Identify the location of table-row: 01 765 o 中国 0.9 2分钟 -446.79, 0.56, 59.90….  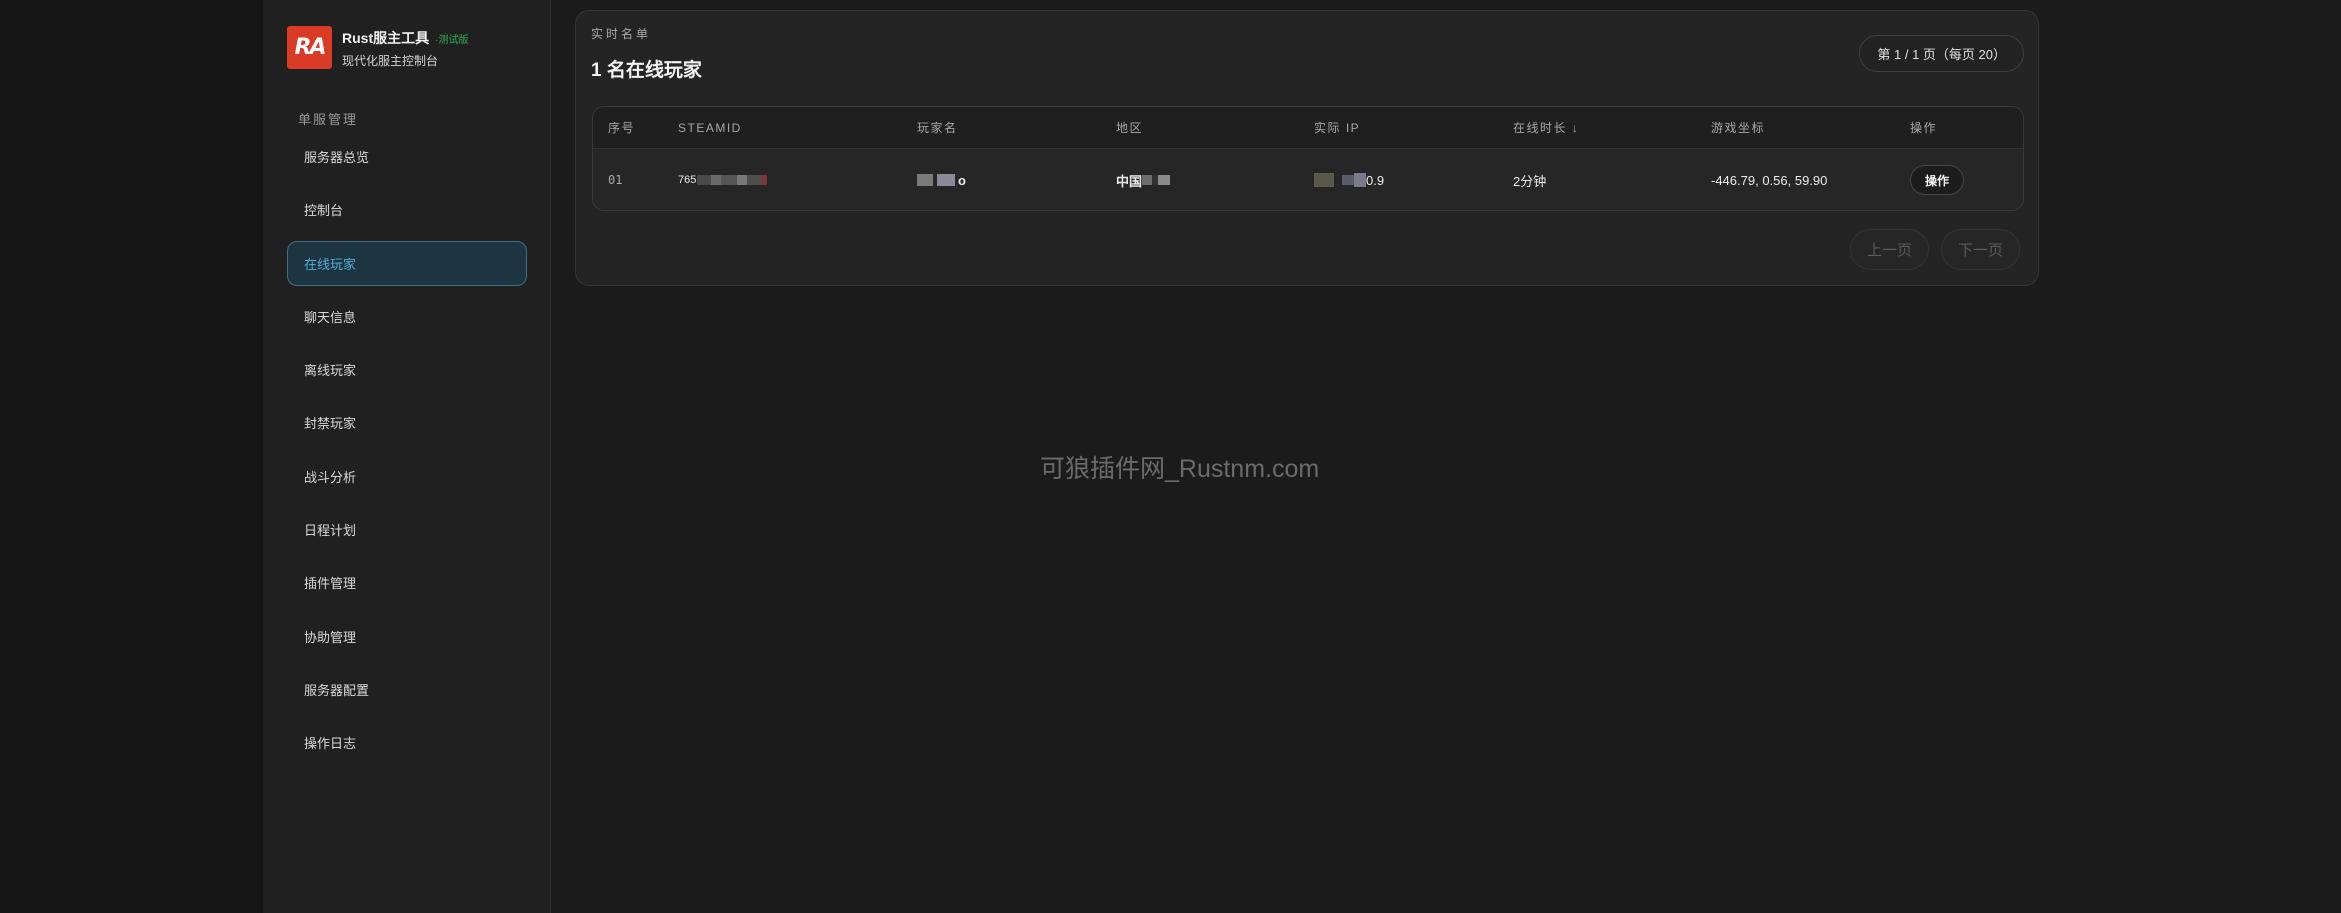
(1308, 179).